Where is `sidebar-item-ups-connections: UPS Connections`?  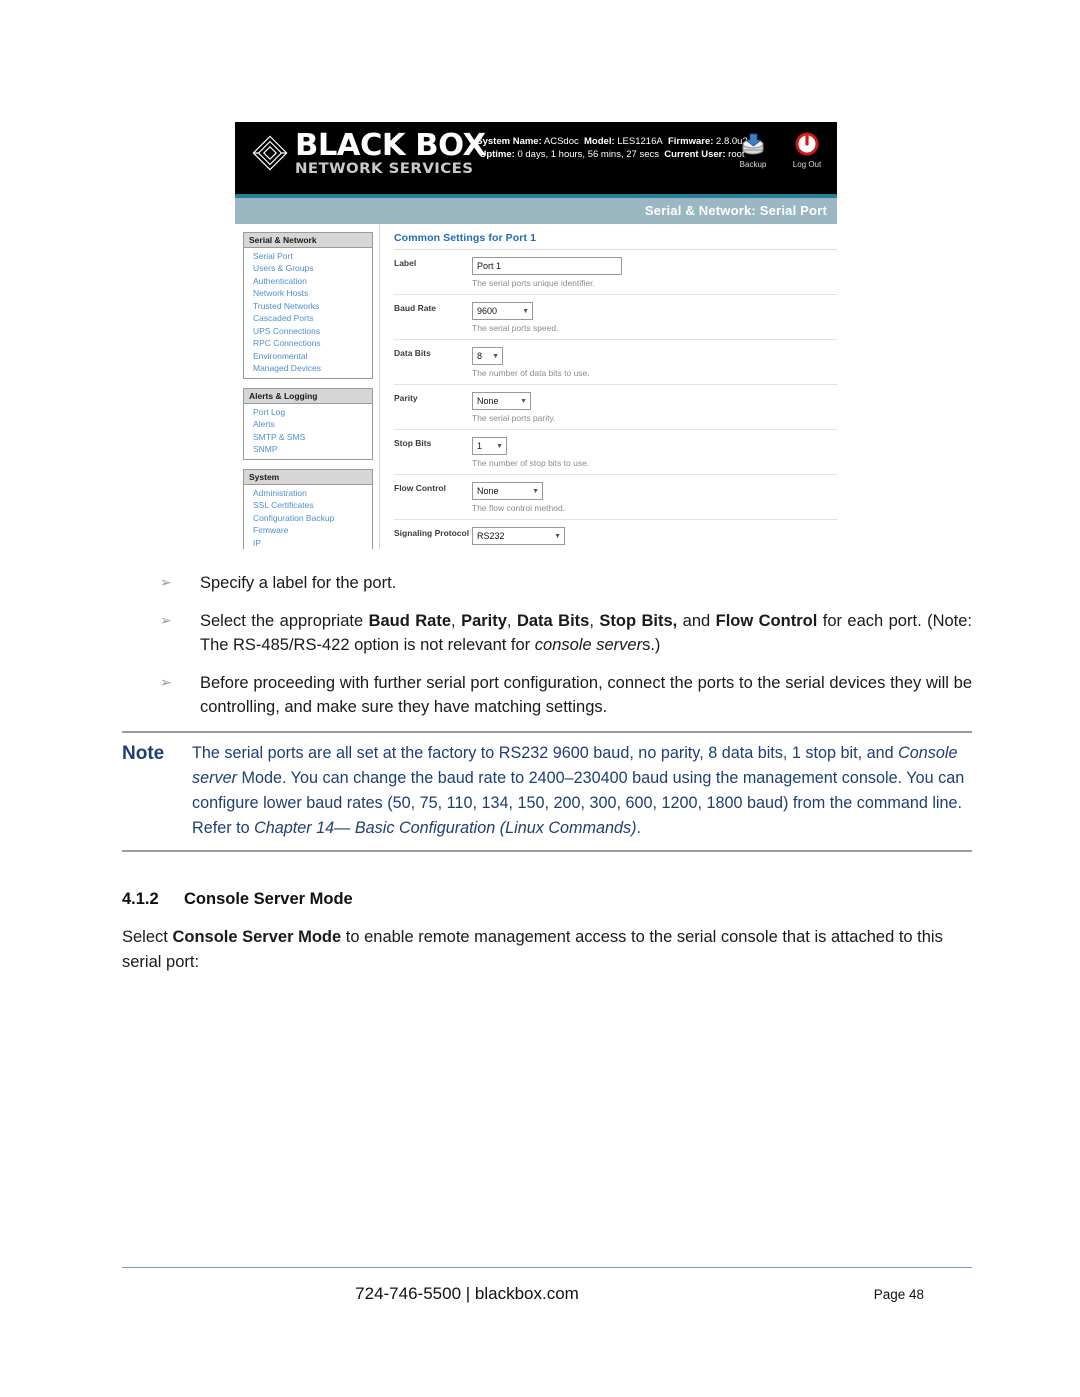 sidebar-item-ups-connections: UPS Connections is located at coordinates (308, 331).